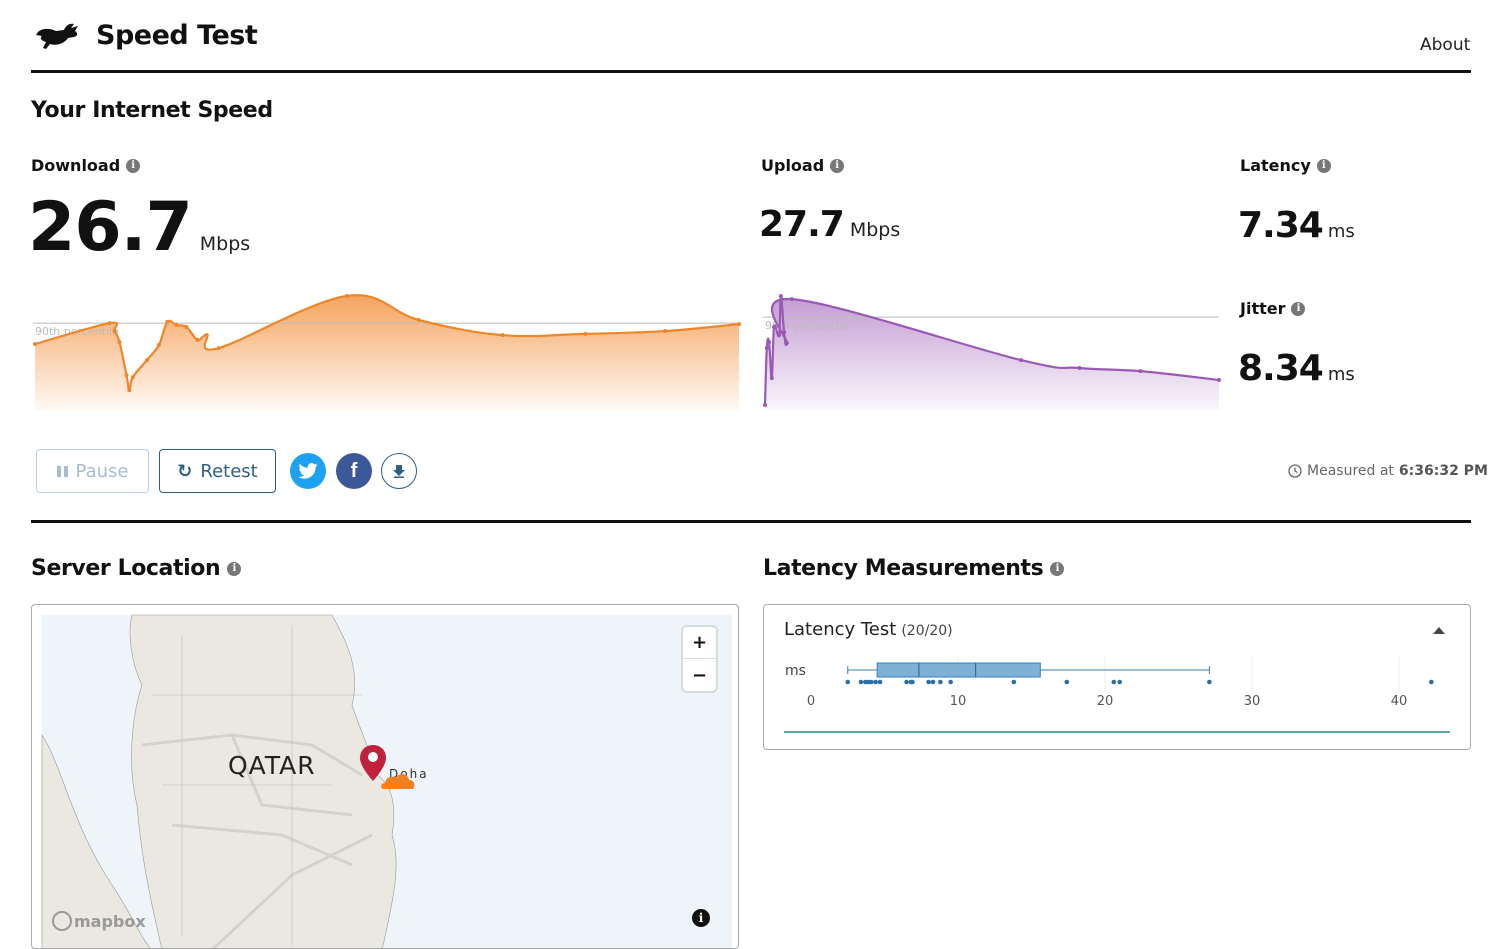 This screenshot has height=949, width=1489. Describe the element at coordinates (1341, 231) in the screenshot. I see `latency-unit: ms` at that location.